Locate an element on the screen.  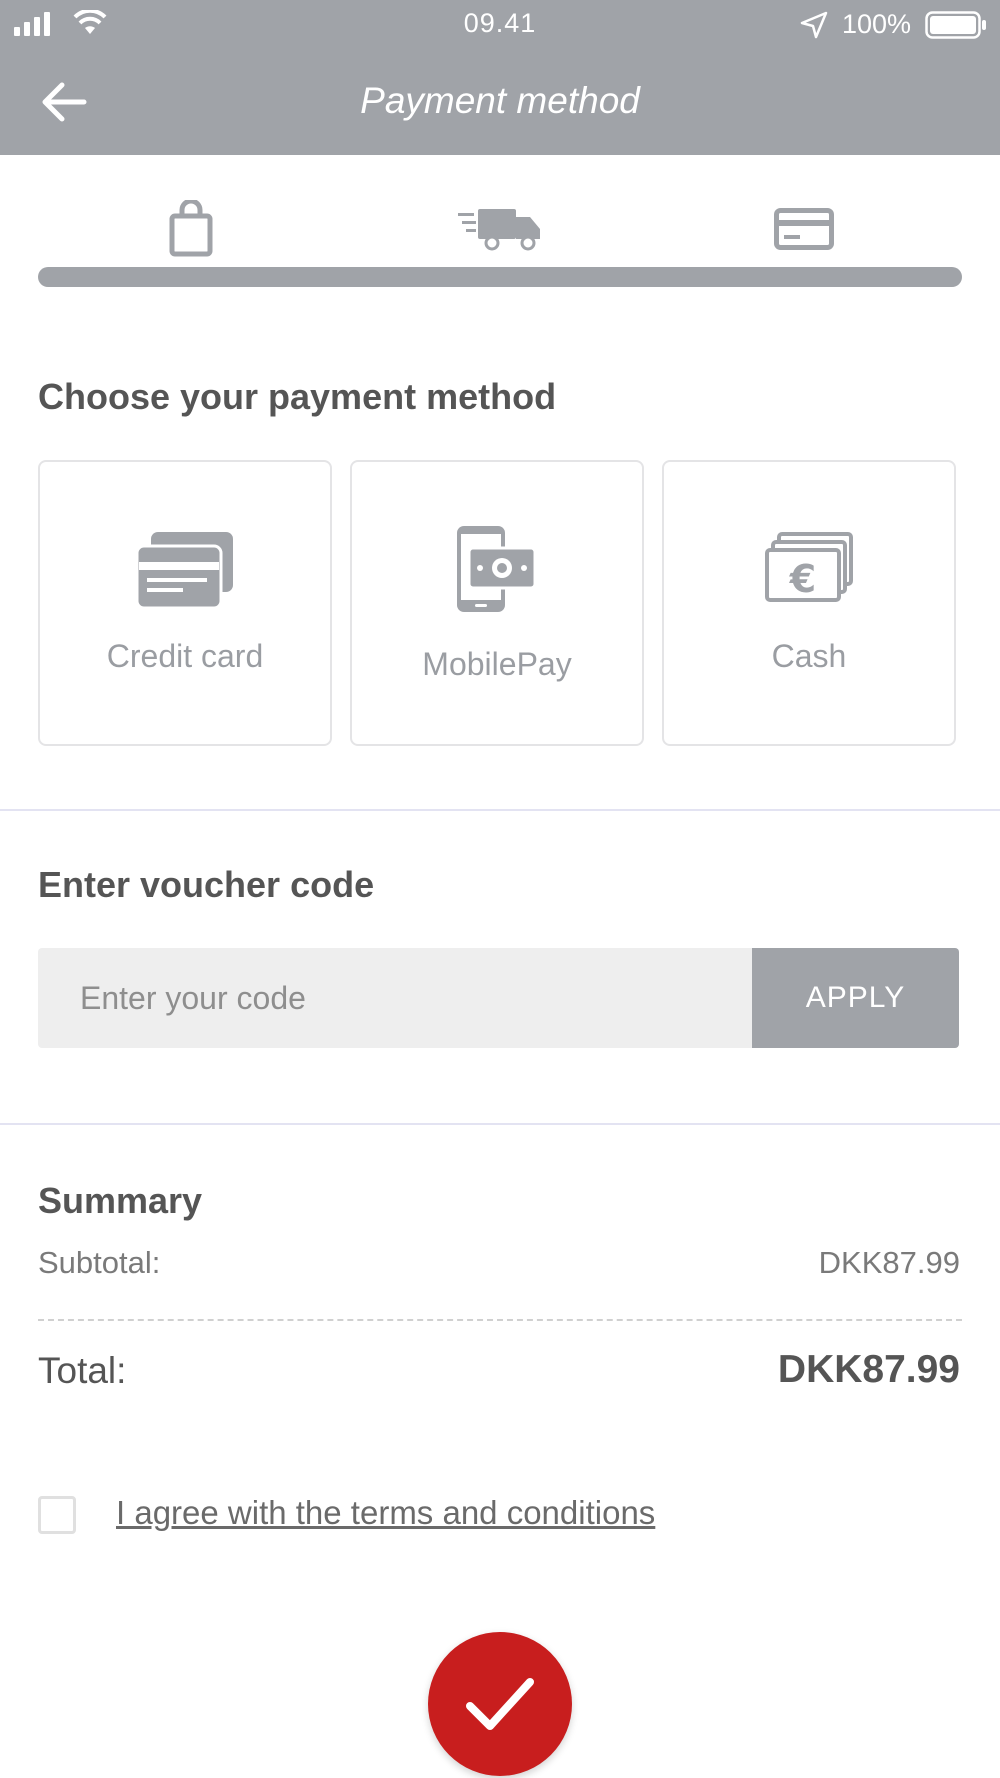
payment-option-label: MobilePay is located at coordinates (497, 664).